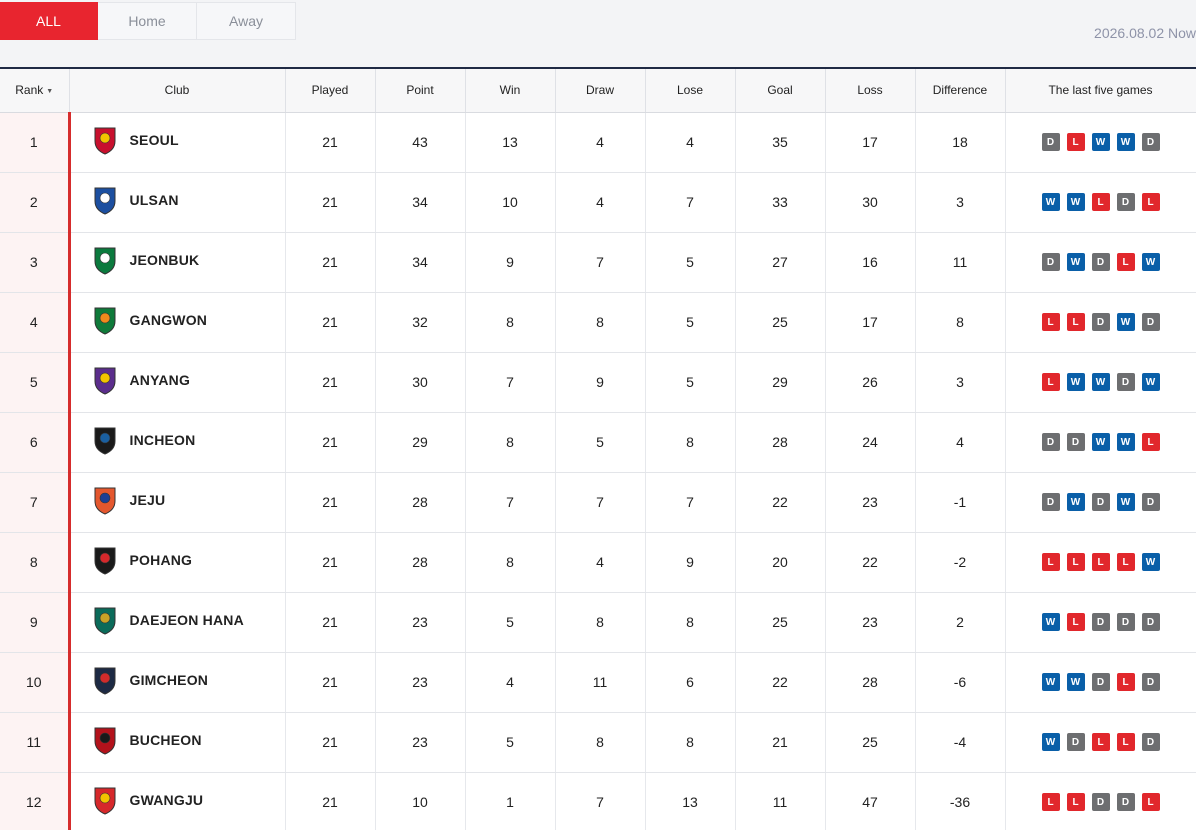 The width and height of the screenshot is (1196, 830). Describe the element at coordinates (188, 140) in the screenshot. I see `club-info: SEOUL` at that location.